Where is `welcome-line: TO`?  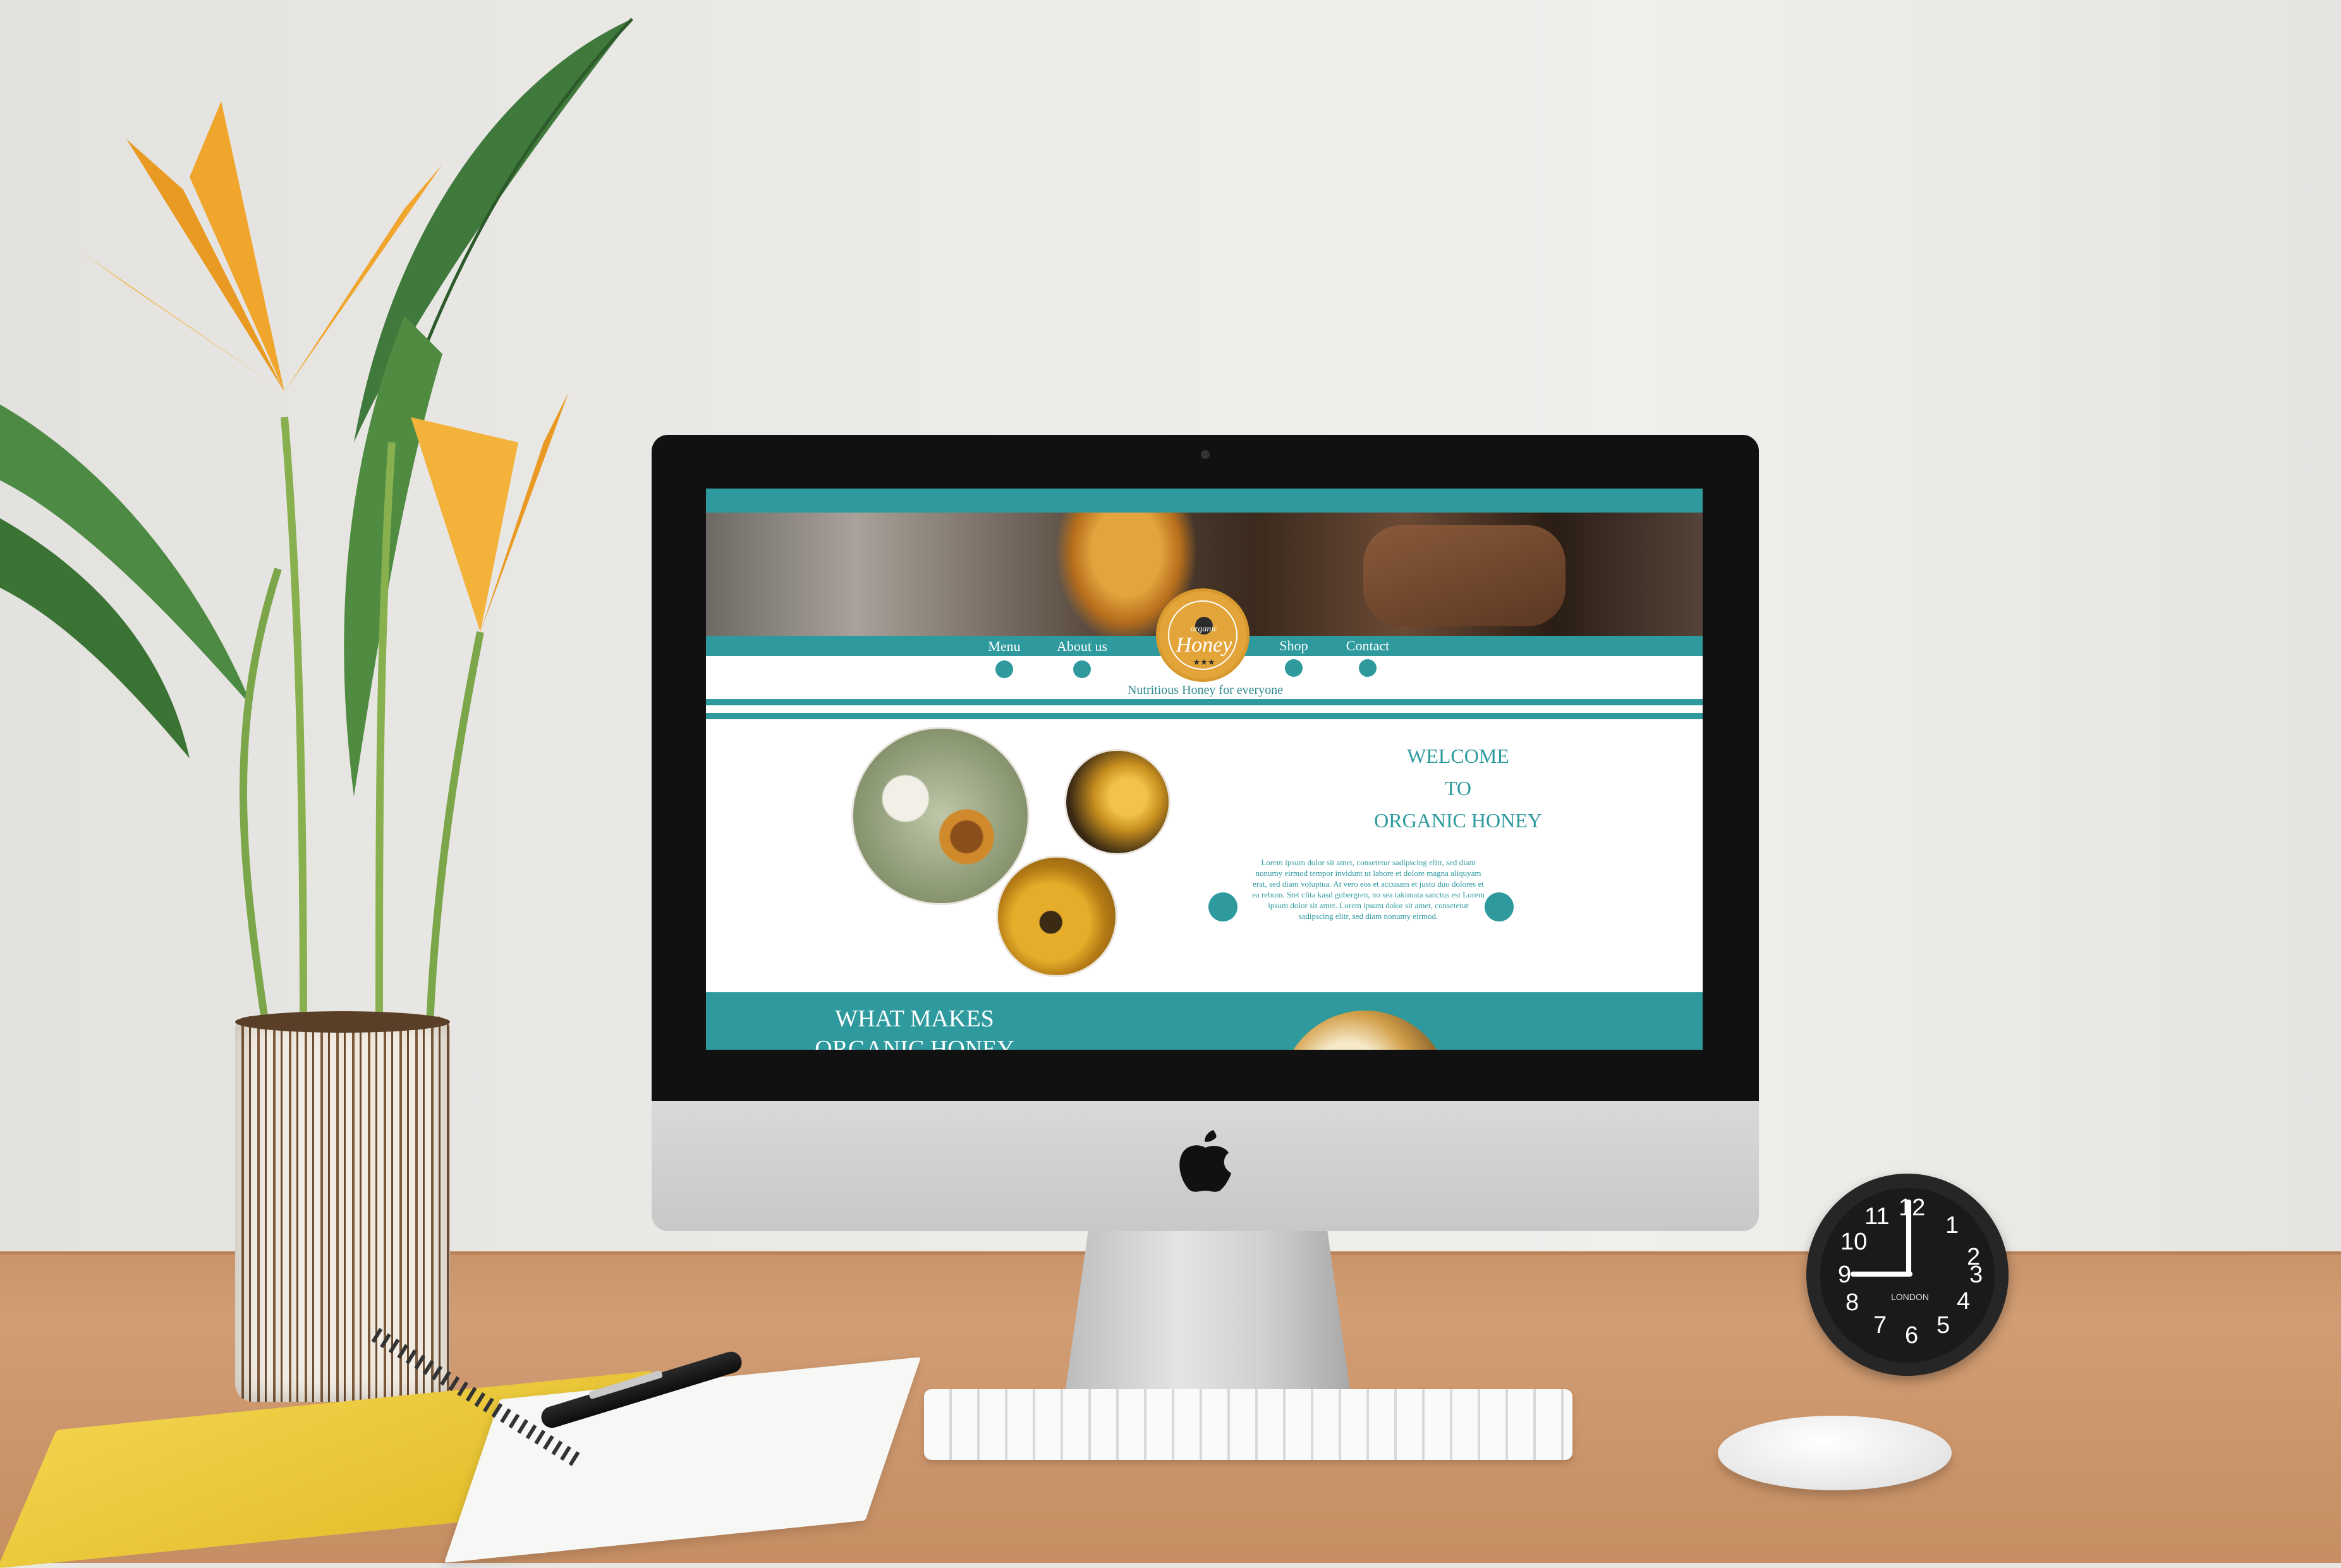 welcome-line: TO is located at coordinates (1458, 788).